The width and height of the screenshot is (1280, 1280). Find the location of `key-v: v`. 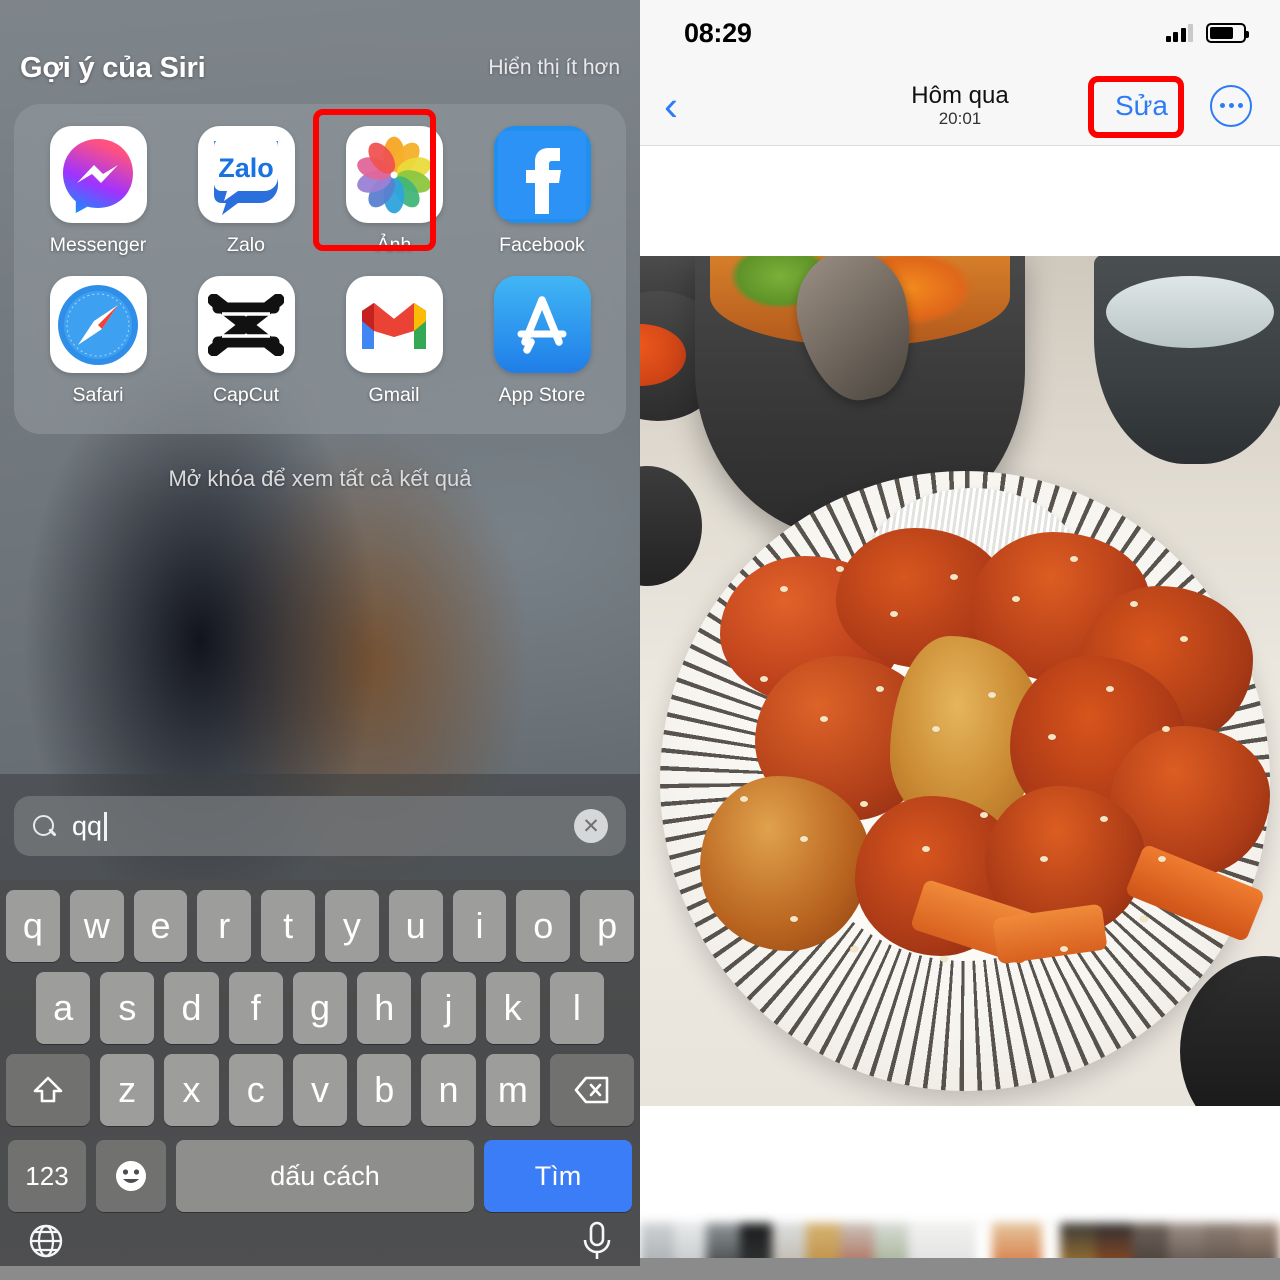

key-v: v is located at coordinates (320, 1090).